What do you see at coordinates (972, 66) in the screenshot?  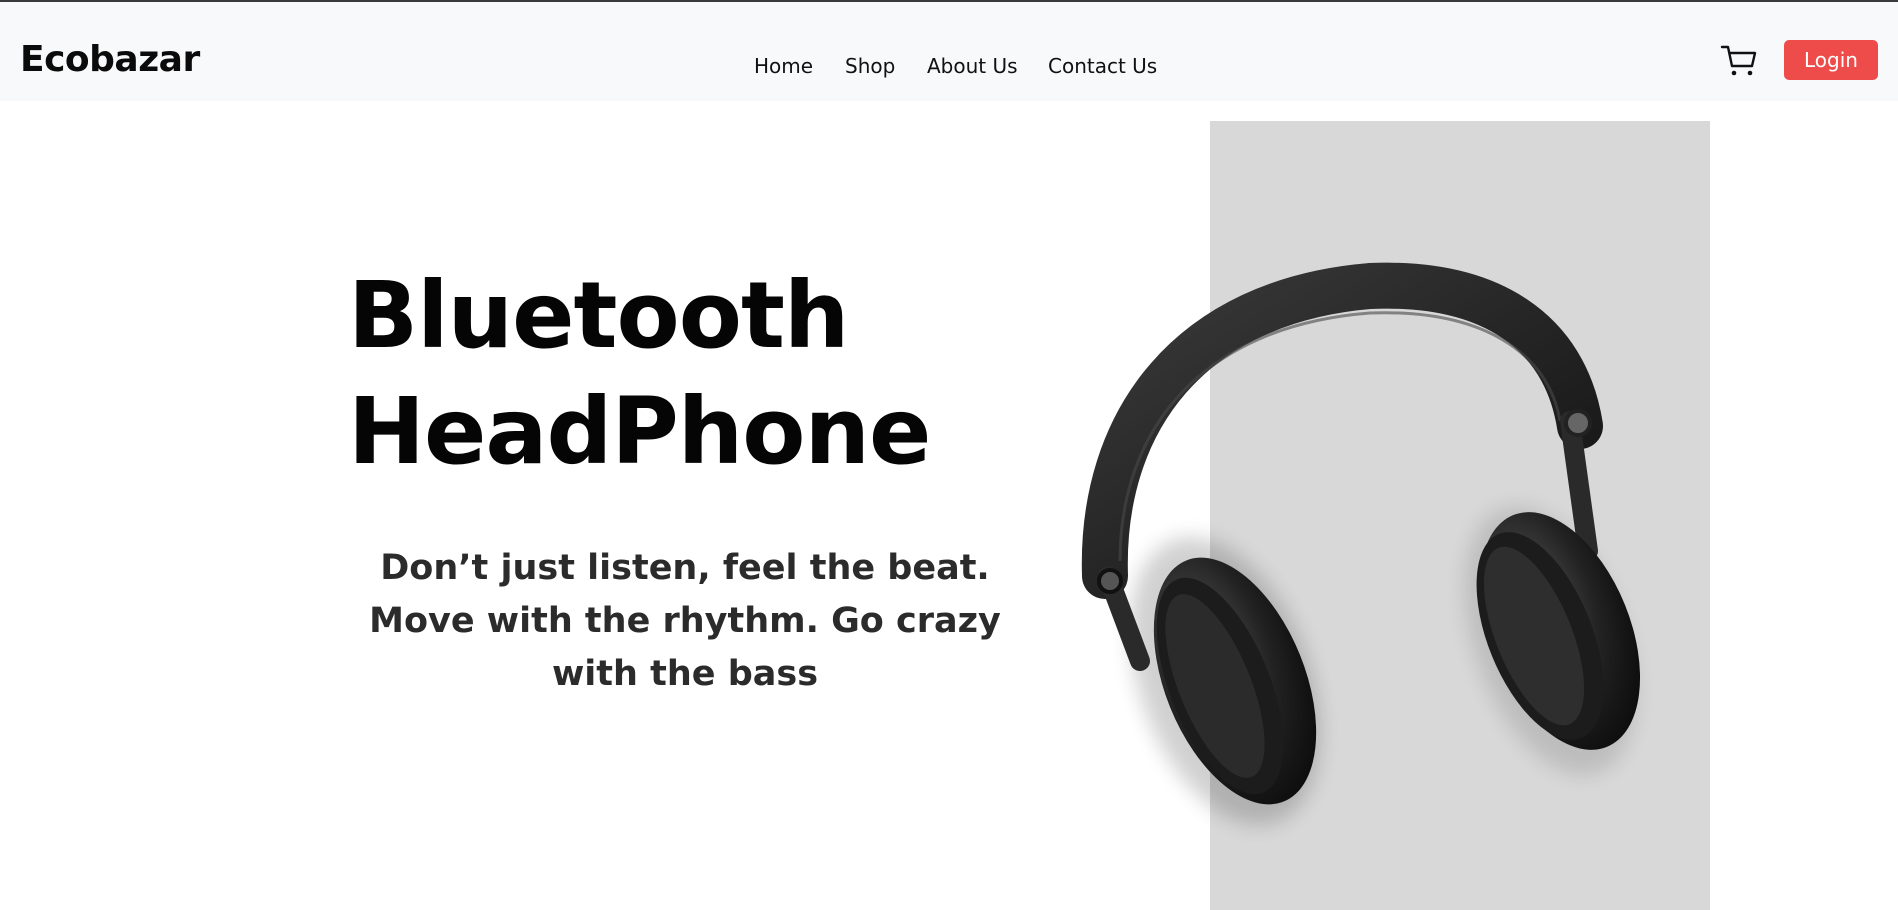 I see `nav-link-about: About Us` at bounding box center [972, 66].